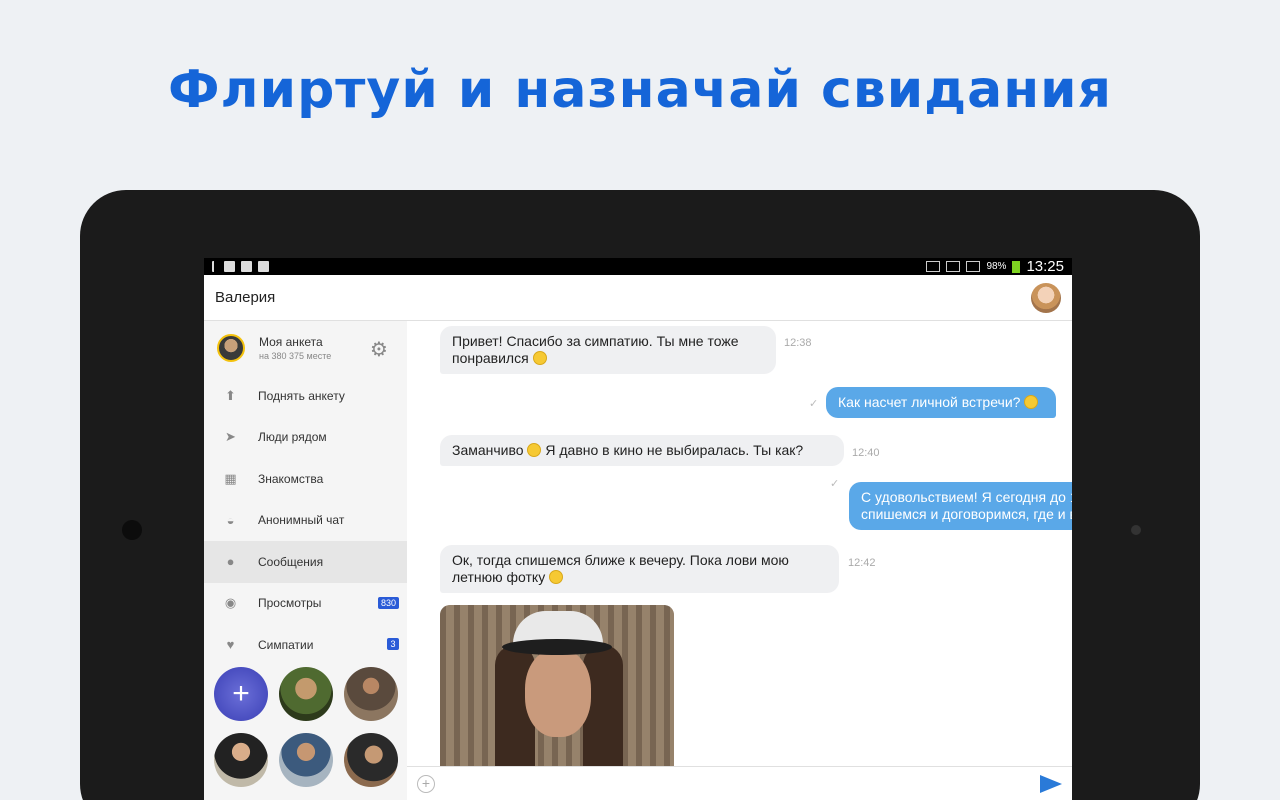 This screenshot has height=800, width=1280. What do you see at coordinates (929, 402) in the screenshot?
I see `message-text: Как насчет личной встречи?` at bounding box center [929, 402].